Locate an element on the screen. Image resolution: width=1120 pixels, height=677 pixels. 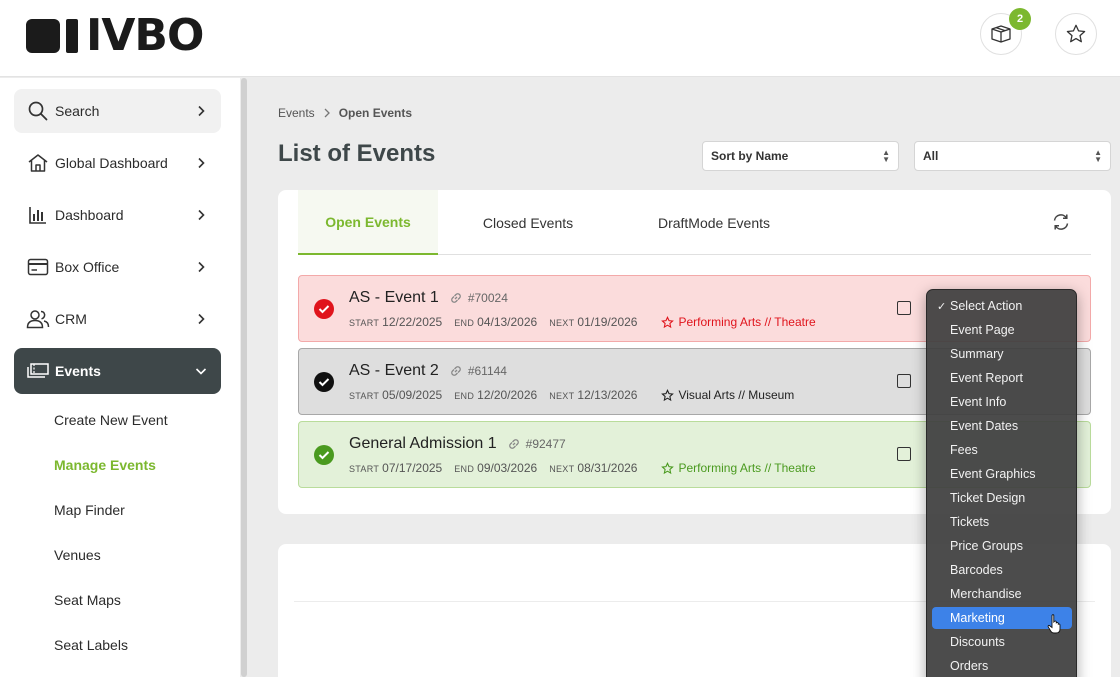
event-name: AS - Event 1 is located at coordinates (394, 298).